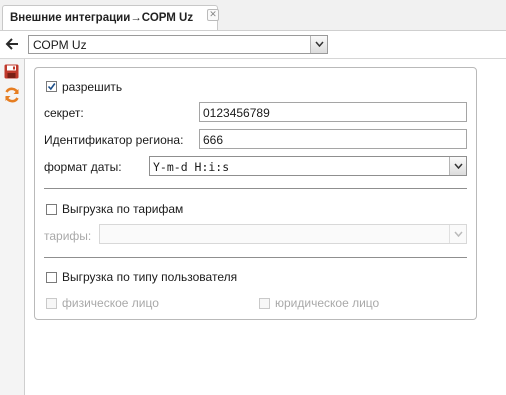  Describe the element at coordinates (114, 140) in the screenshot. I see `region-label: Идентификатор региона:` at that location.